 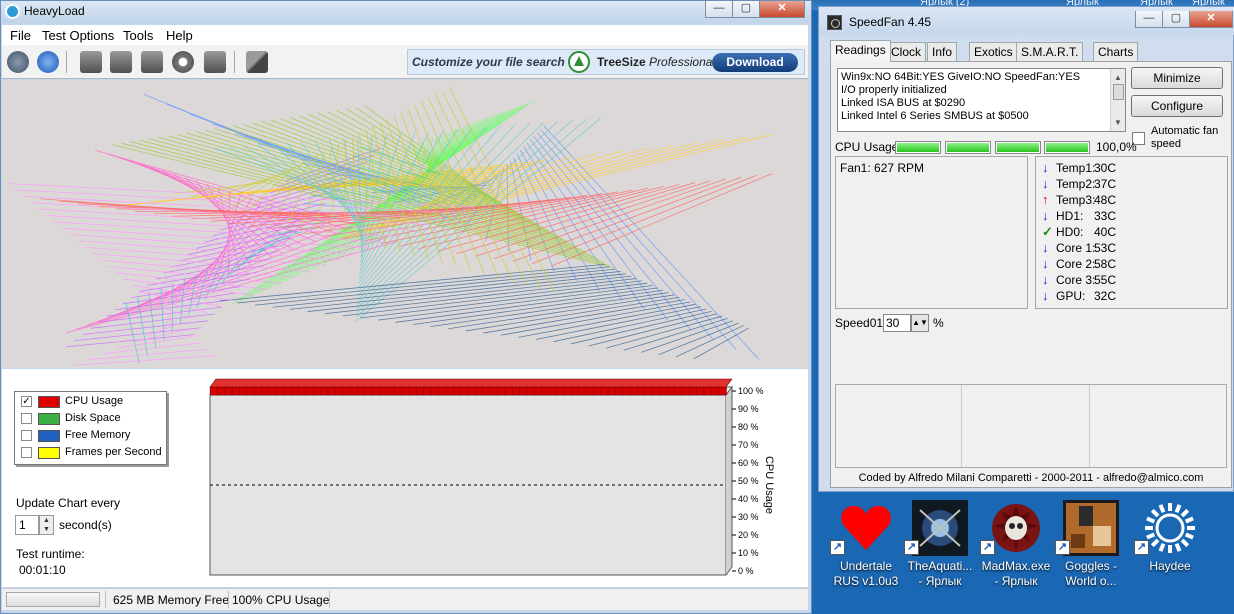 What do you see at coordinates (179, 35) in the screenshot?
I see `menu-help: Help` at bounding box center [179, 35].